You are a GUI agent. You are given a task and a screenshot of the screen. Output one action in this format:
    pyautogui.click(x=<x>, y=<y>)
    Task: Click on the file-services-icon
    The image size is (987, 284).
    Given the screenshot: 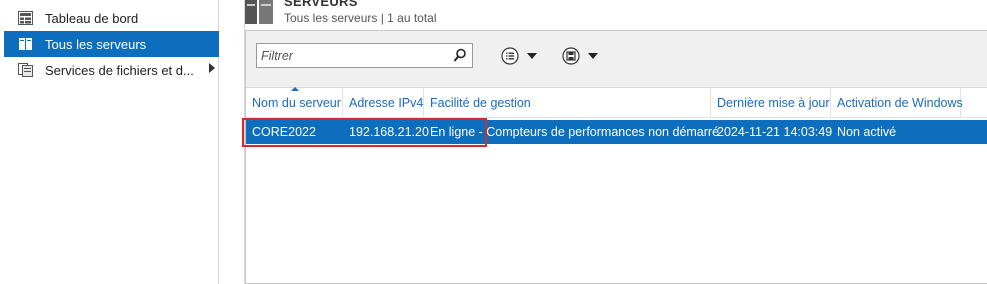 What is the action you would take?
    pyautogui.click(x=25, y=70)
    